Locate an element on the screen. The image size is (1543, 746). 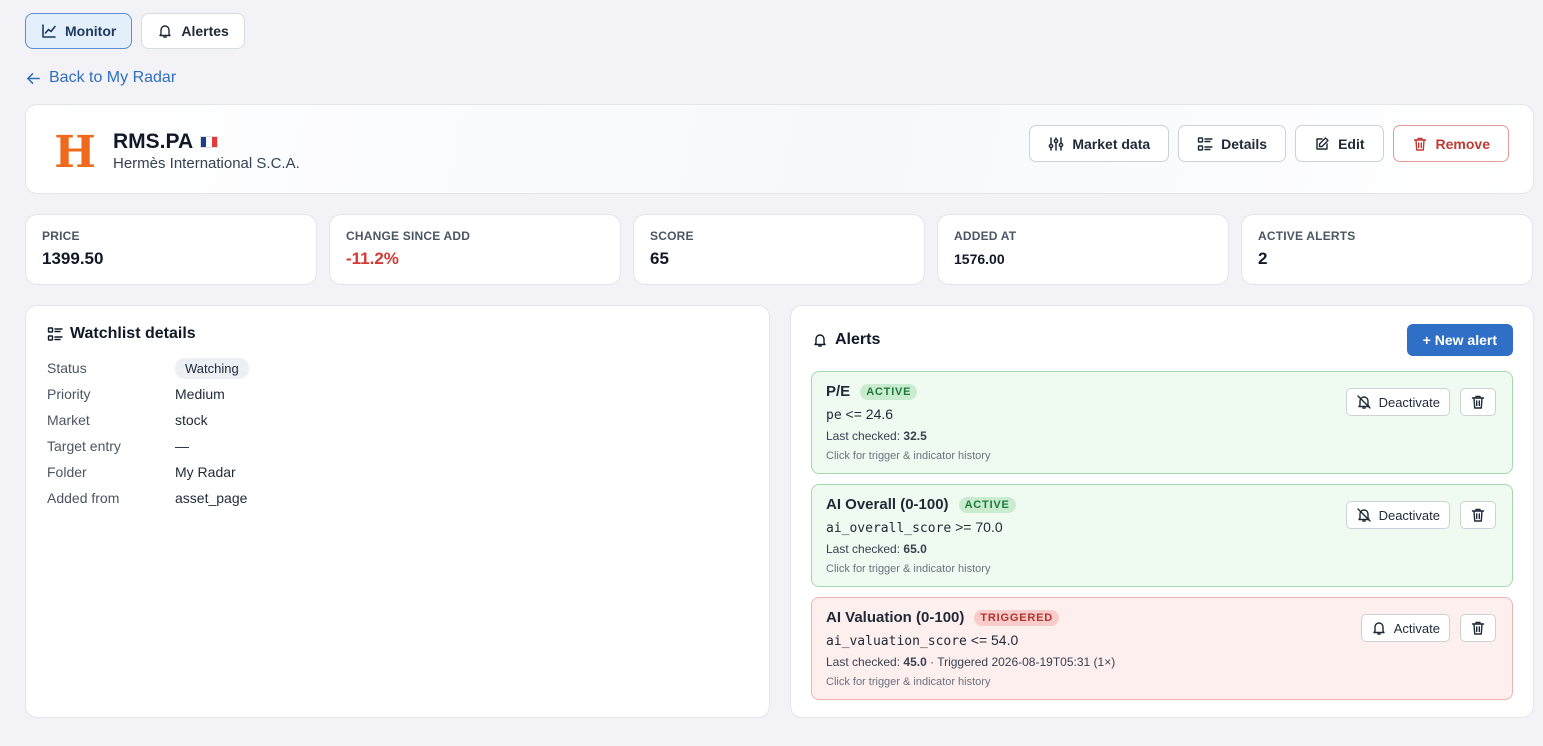
tab-monitor: Monitor is located at coordinates (79, 31).